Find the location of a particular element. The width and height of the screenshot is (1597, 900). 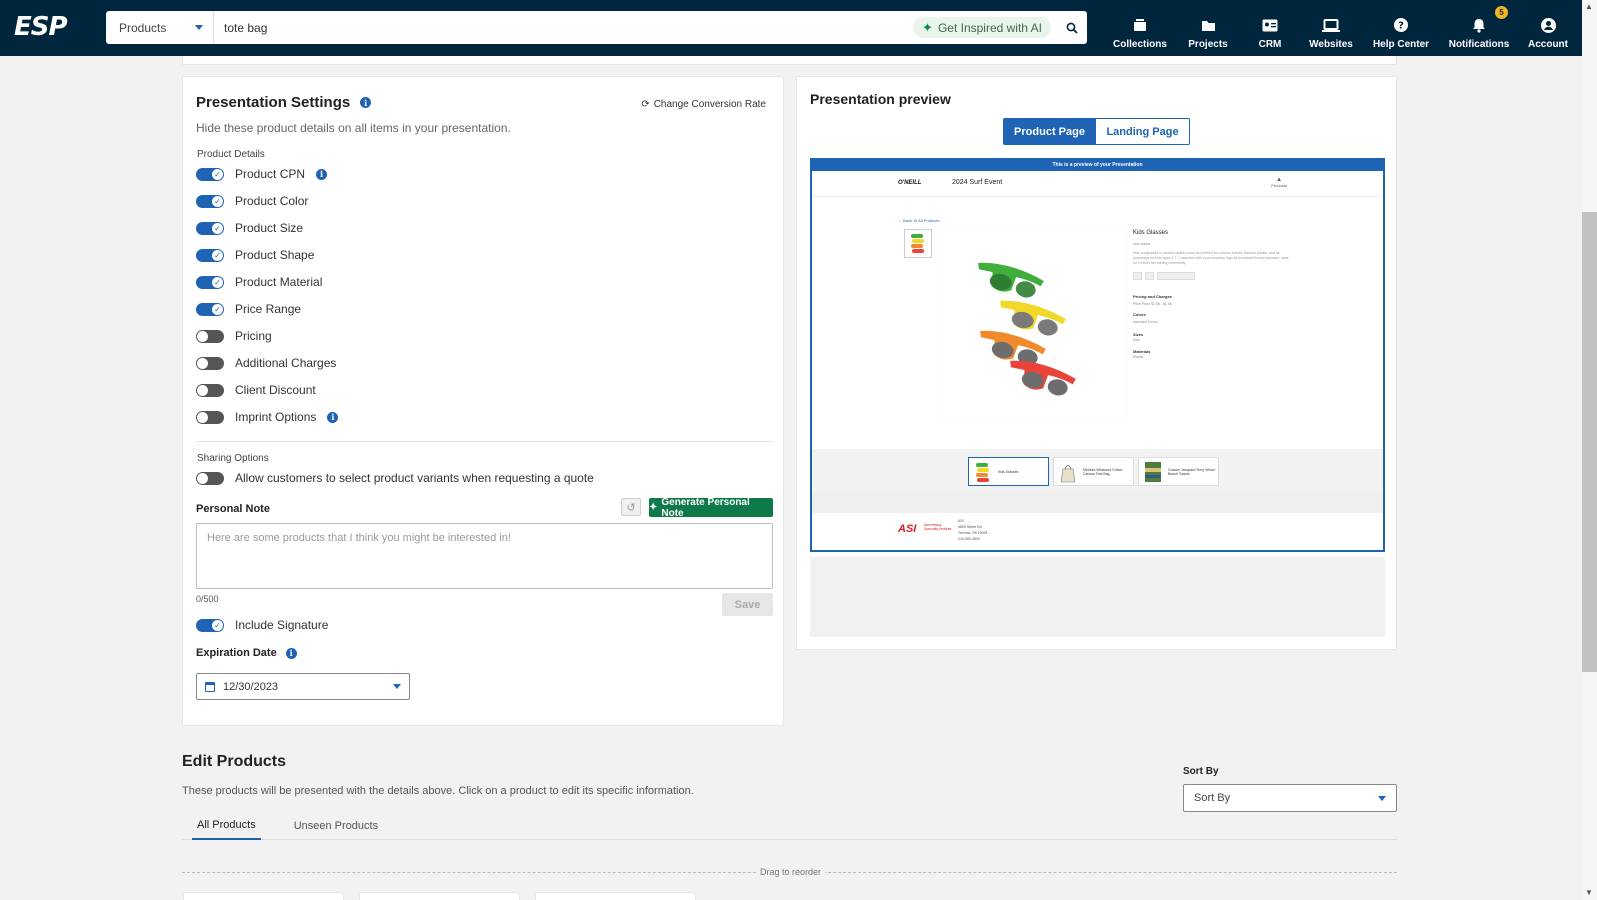

scrollbar-thumb is located at coordinates (1589, 442).